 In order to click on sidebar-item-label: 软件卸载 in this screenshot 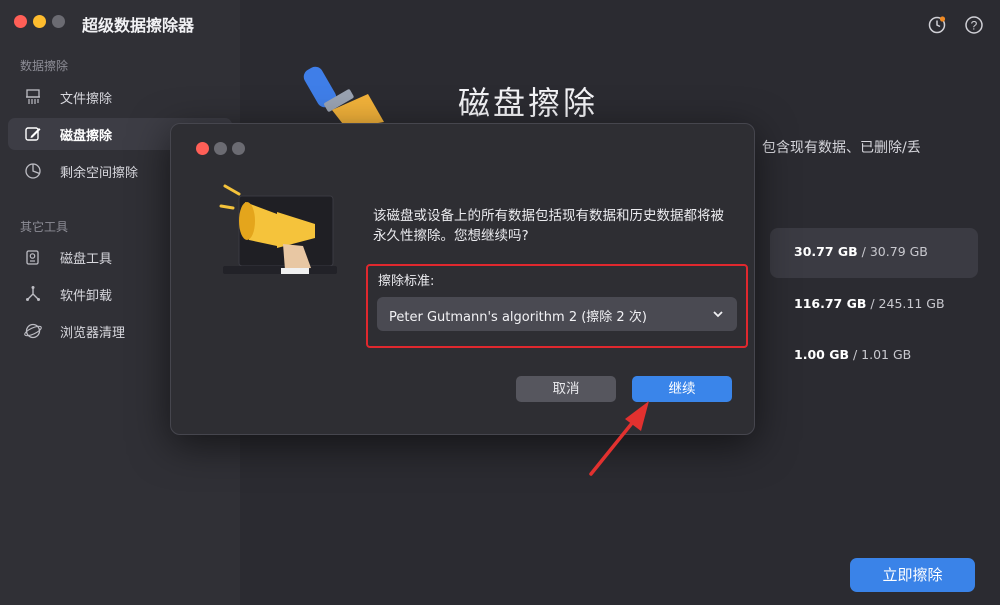, I will do `click(86, 296)`.